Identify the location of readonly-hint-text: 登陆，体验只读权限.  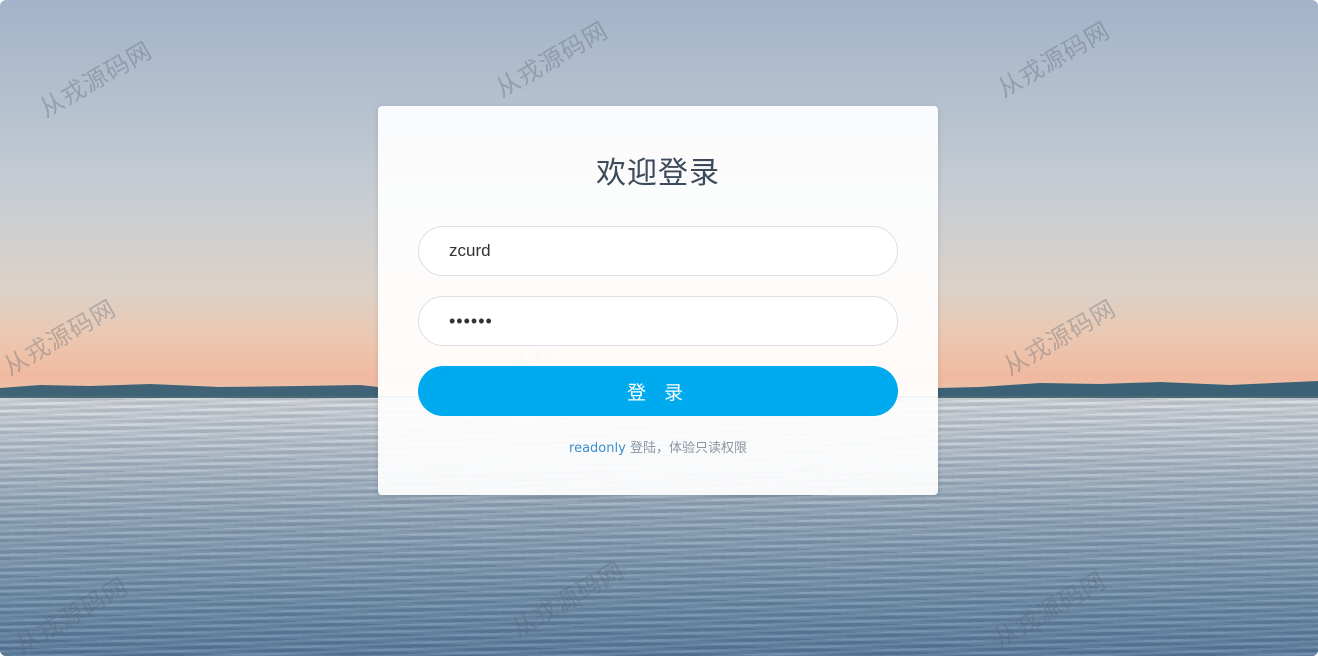
(686, 448).